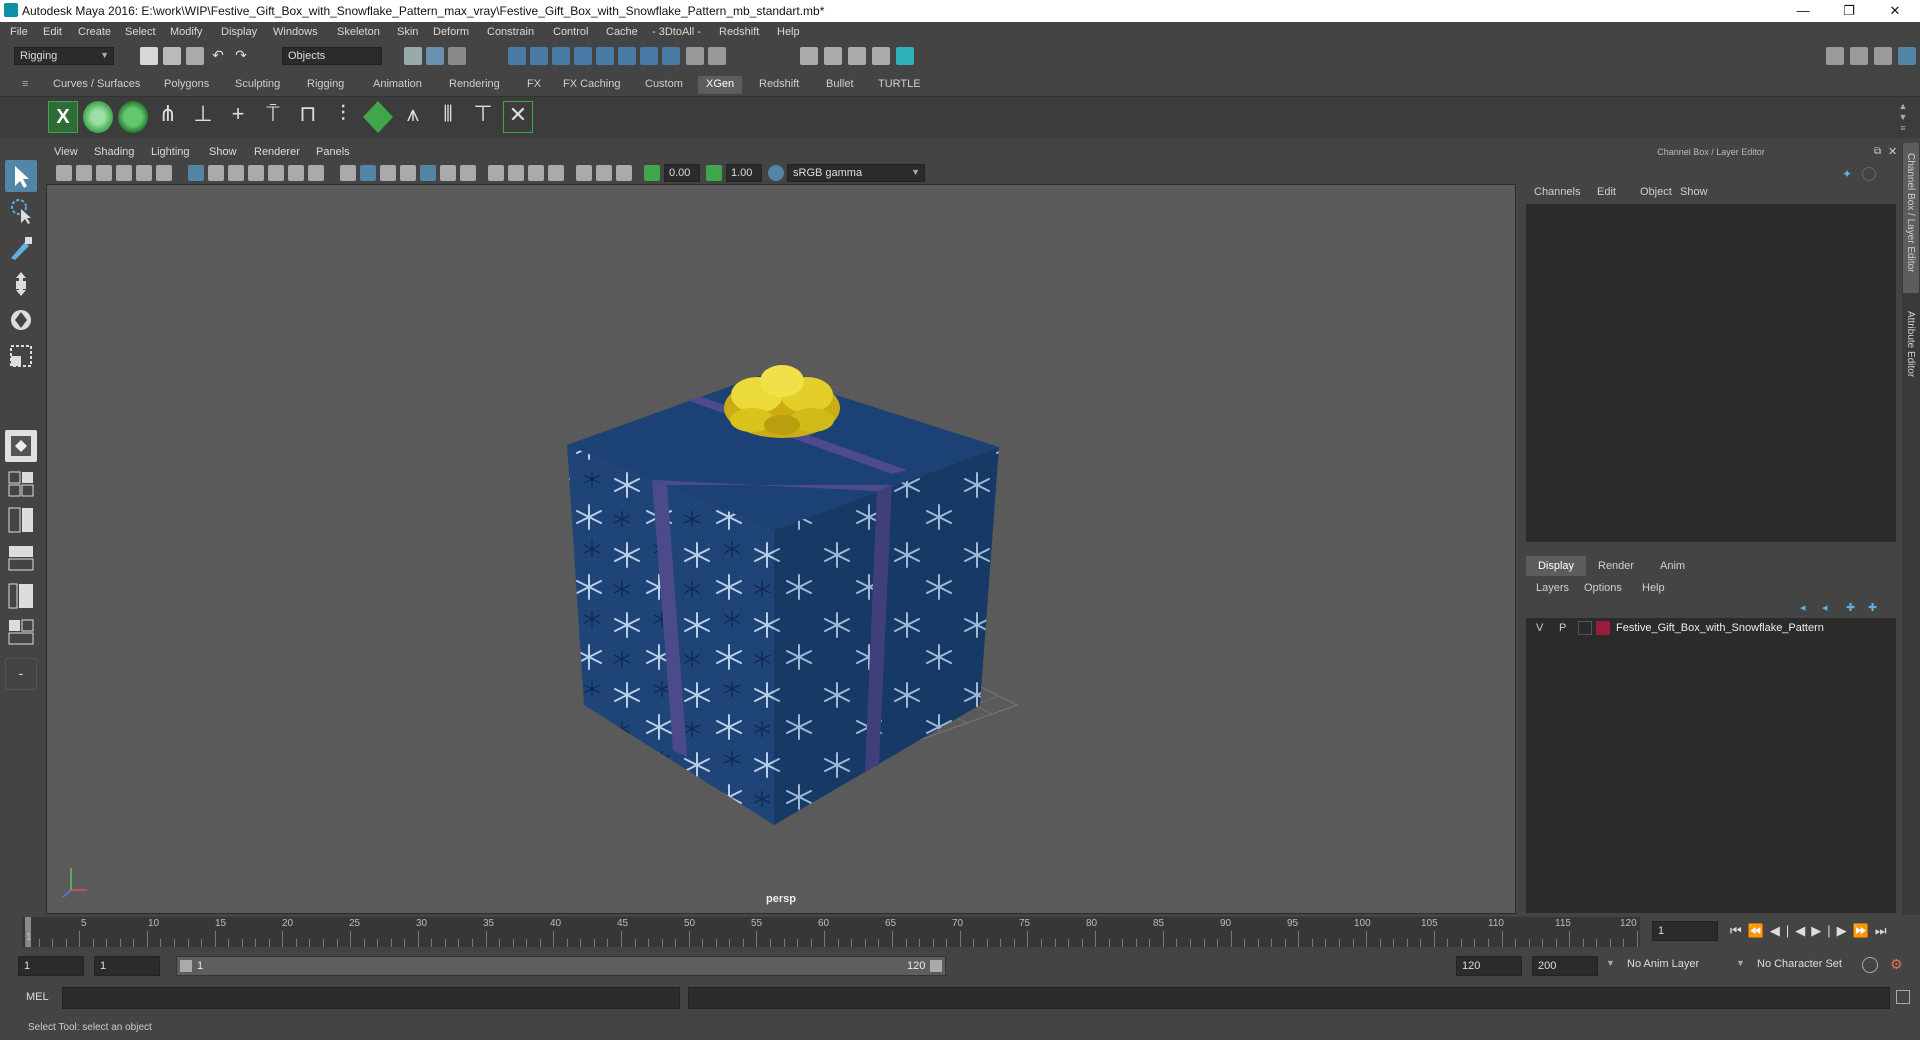  I want to click on new-layer-selected-icon: ✚, so click(1872, 607).